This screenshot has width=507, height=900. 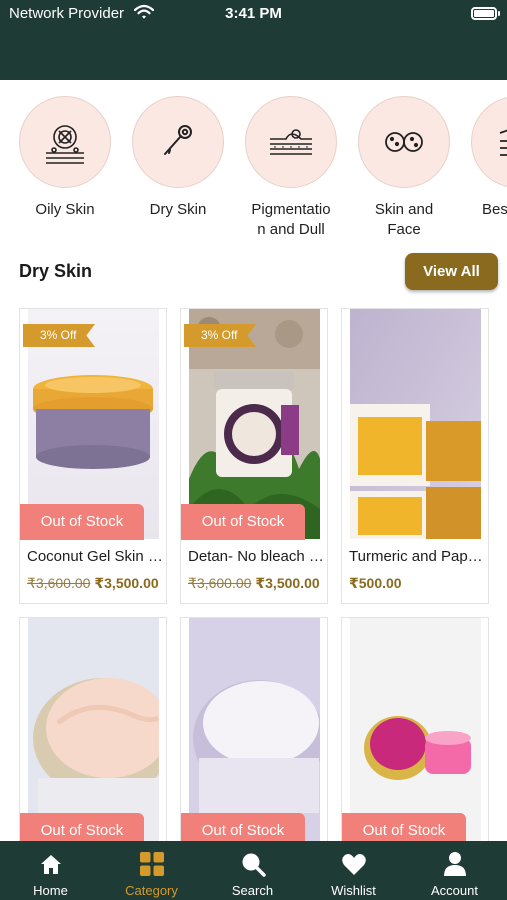 What do you see at coordinates (65, 142) in the screenshot?
I see `oily-skin-icon` at bounding box center [65, 142].